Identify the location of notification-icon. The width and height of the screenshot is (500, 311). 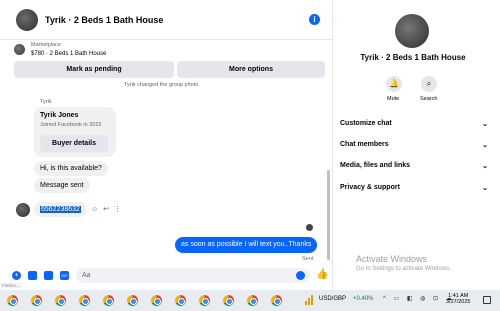
(487, 300).